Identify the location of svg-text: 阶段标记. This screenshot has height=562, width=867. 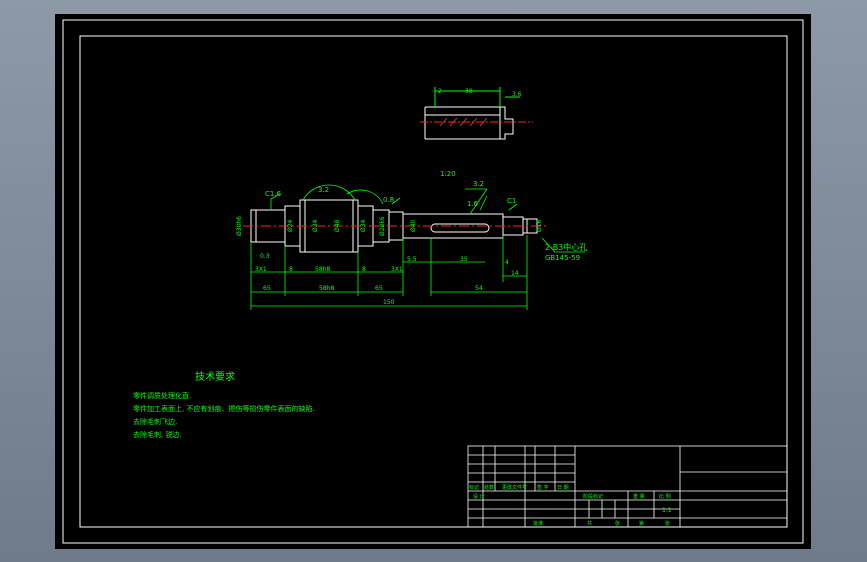
(593, 496).